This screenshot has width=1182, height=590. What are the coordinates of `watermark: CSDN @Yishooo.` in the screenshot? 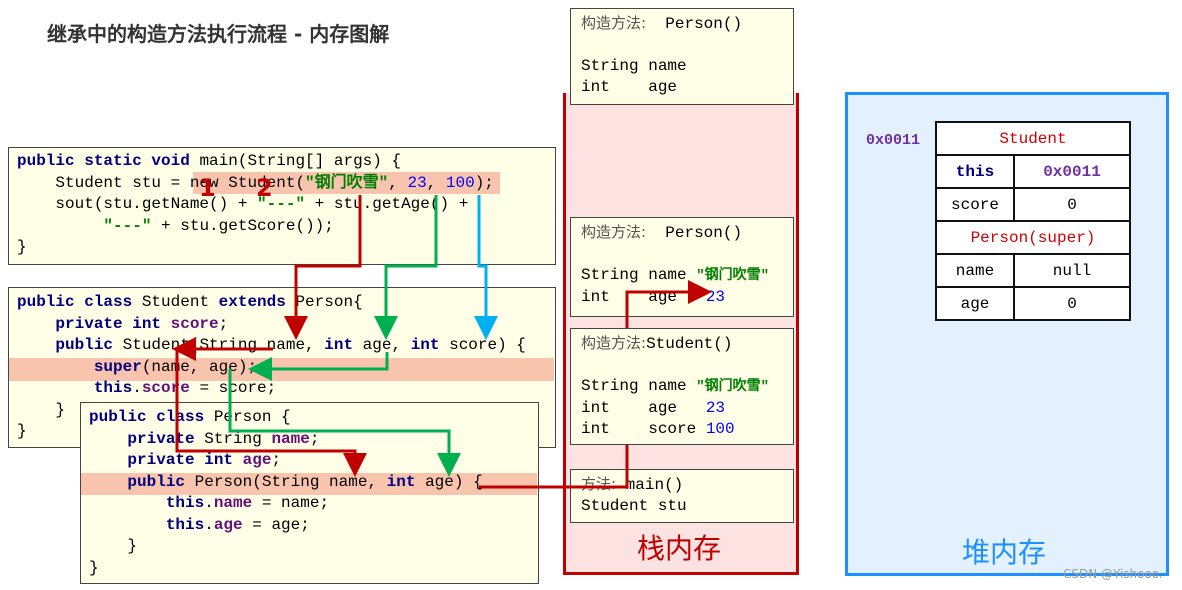 It's located at (1113, 574).